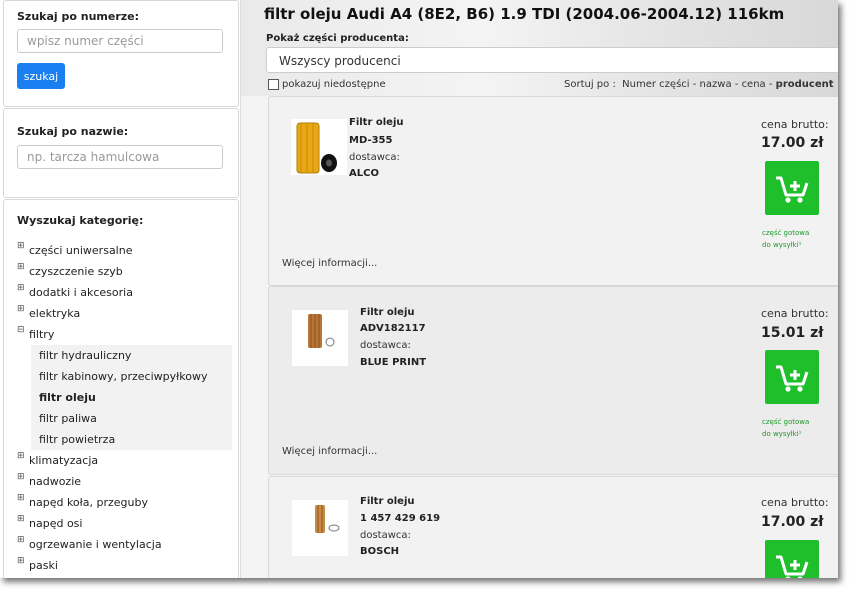 This screenshot has width=852, height=589. I want to click on part-name-input, so click(120, 157).